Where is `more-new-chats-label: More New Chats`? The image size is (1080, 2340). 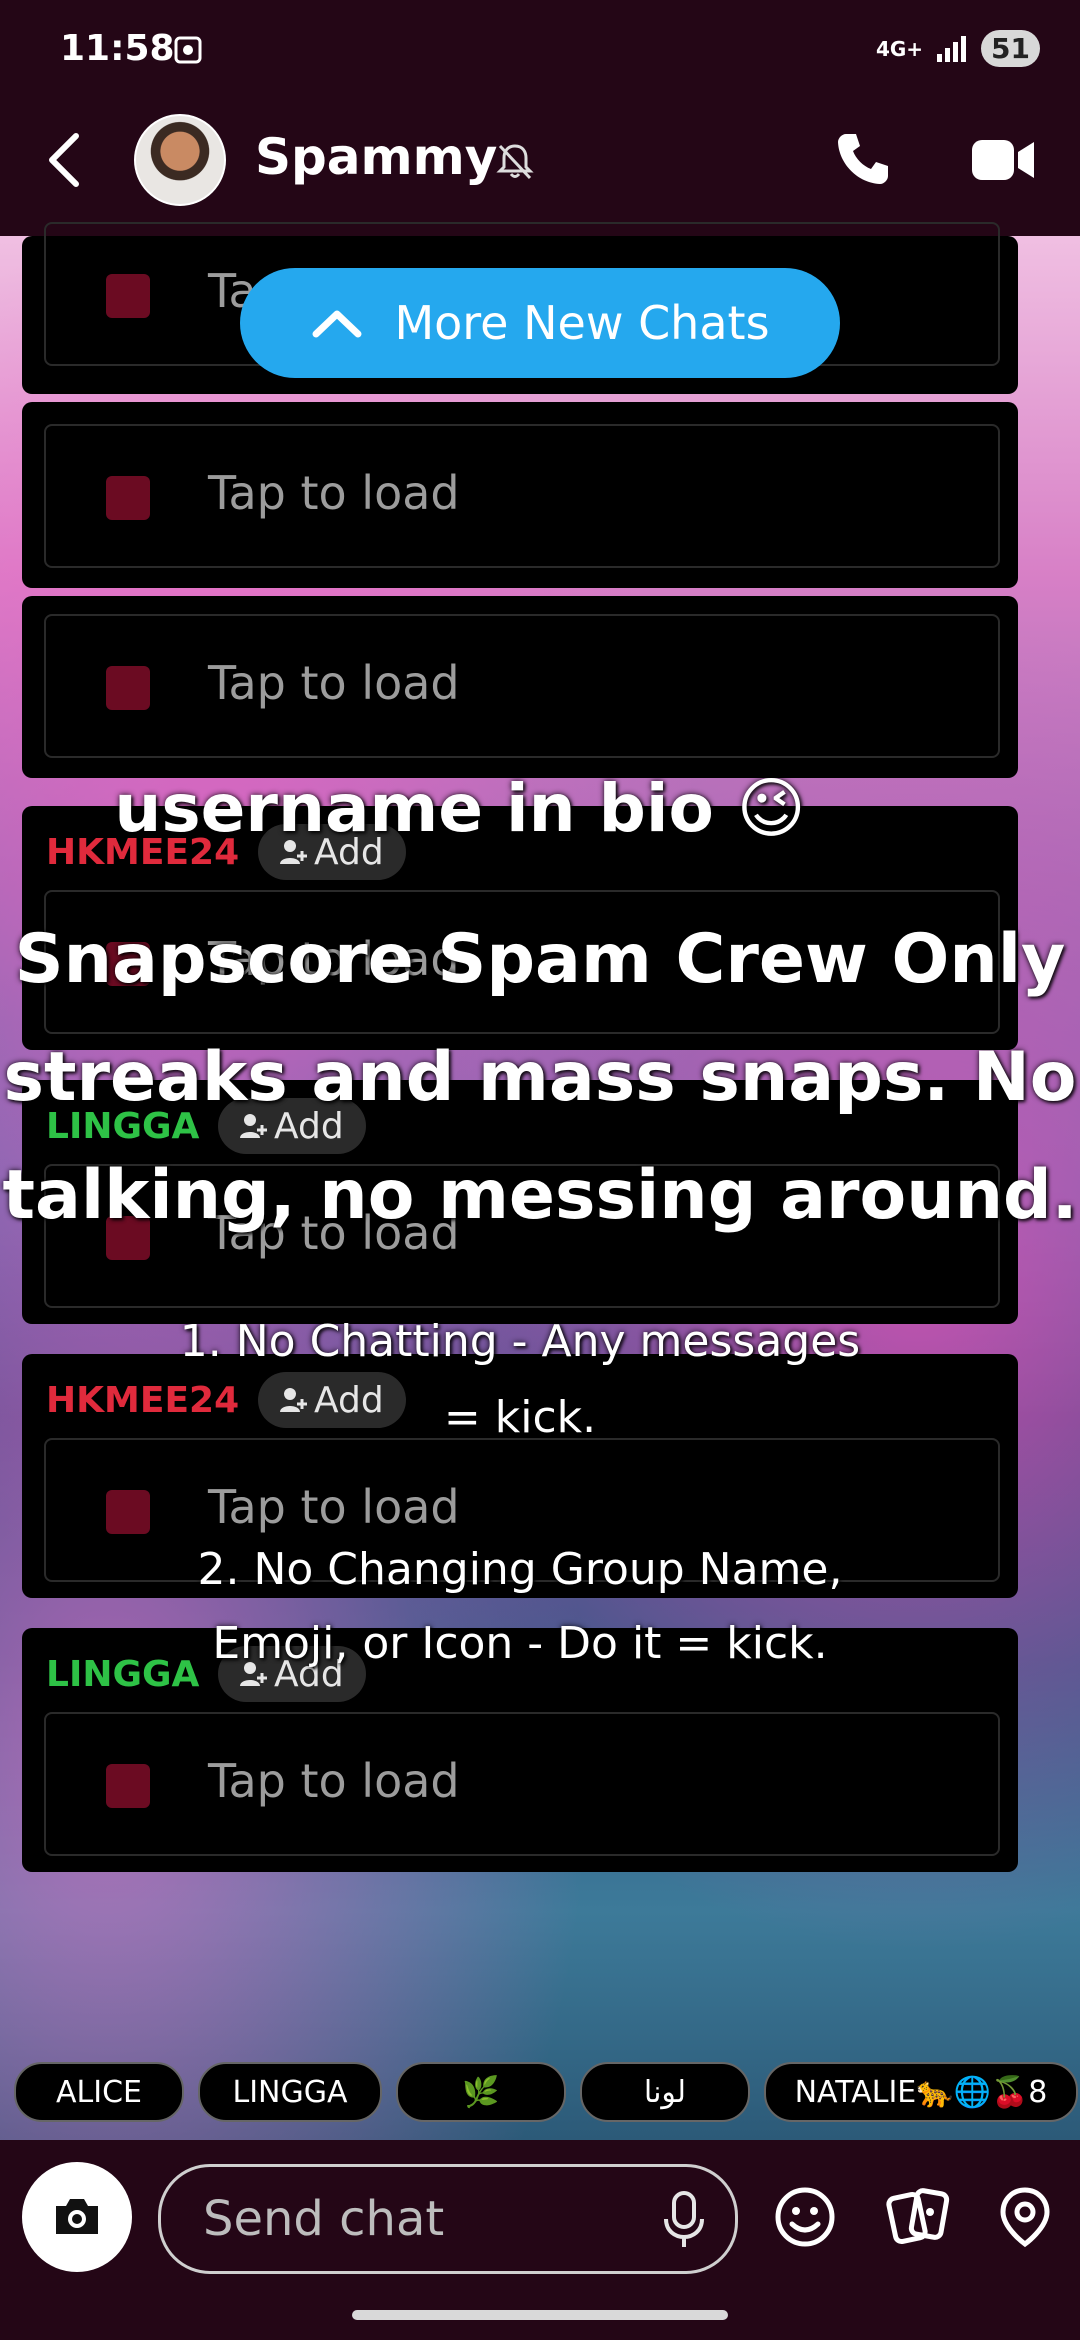 more-new-chats-label: More New Chats is located at coordinates (582, 323).